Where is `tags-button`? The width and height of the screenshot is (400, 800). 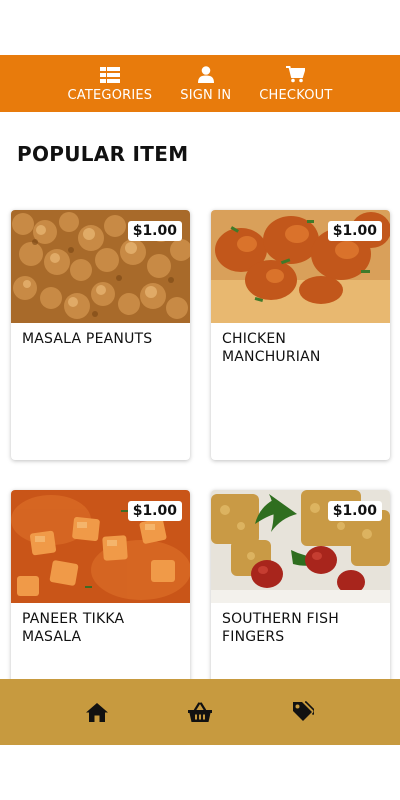 tags-button is located at coordinates (303, 712).